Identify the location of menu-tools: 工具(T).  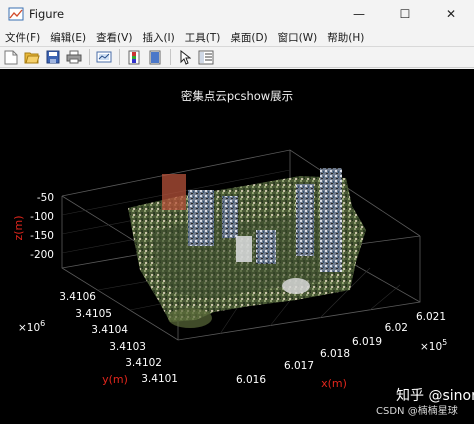
(203, 37).